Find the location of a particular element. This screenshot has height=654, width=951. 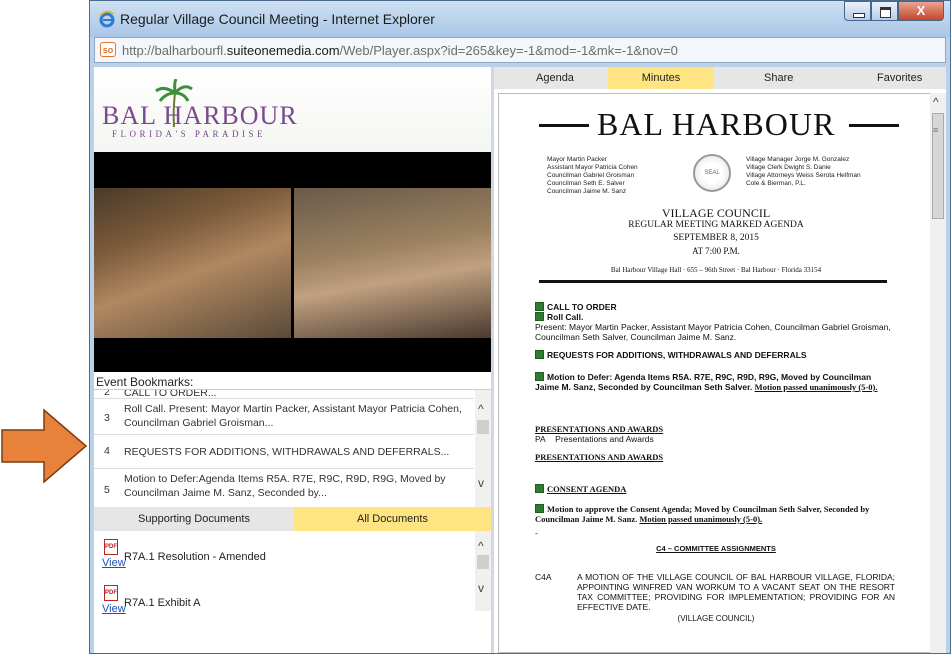

document-header: BAL HARBOUR is located at coordinates (719, 122).